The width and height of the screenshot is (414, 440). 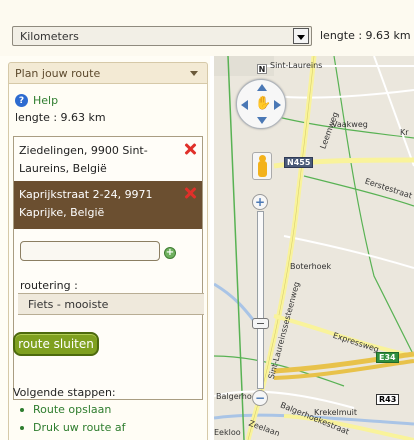 I want to click on pan-down-icon, so click(x=262, y=120).